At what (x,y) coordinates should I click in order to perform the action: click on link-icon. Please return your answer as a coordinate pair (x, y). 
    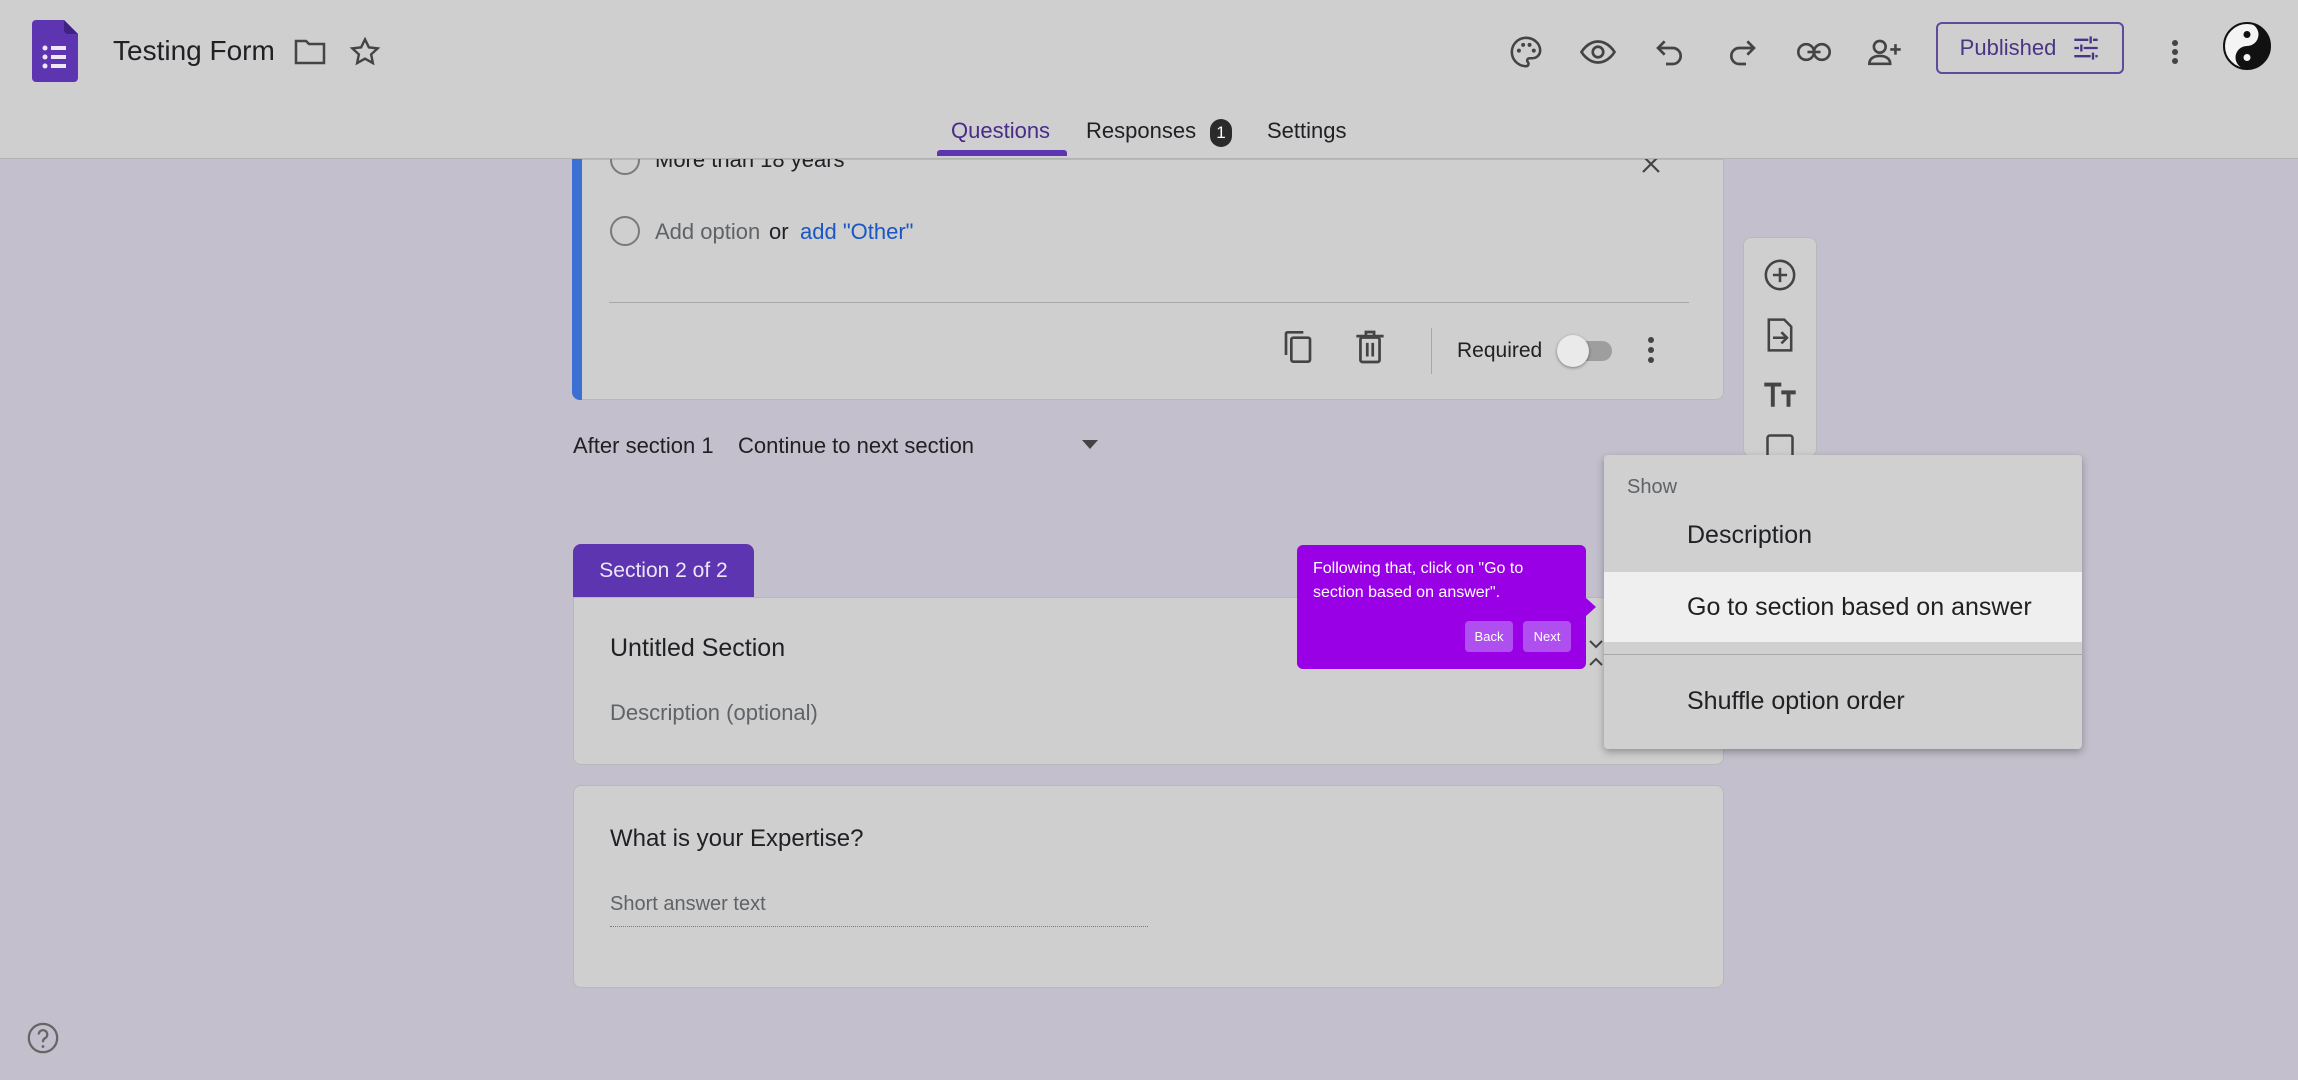
    Looking at the image, I should click on (1814, 52).